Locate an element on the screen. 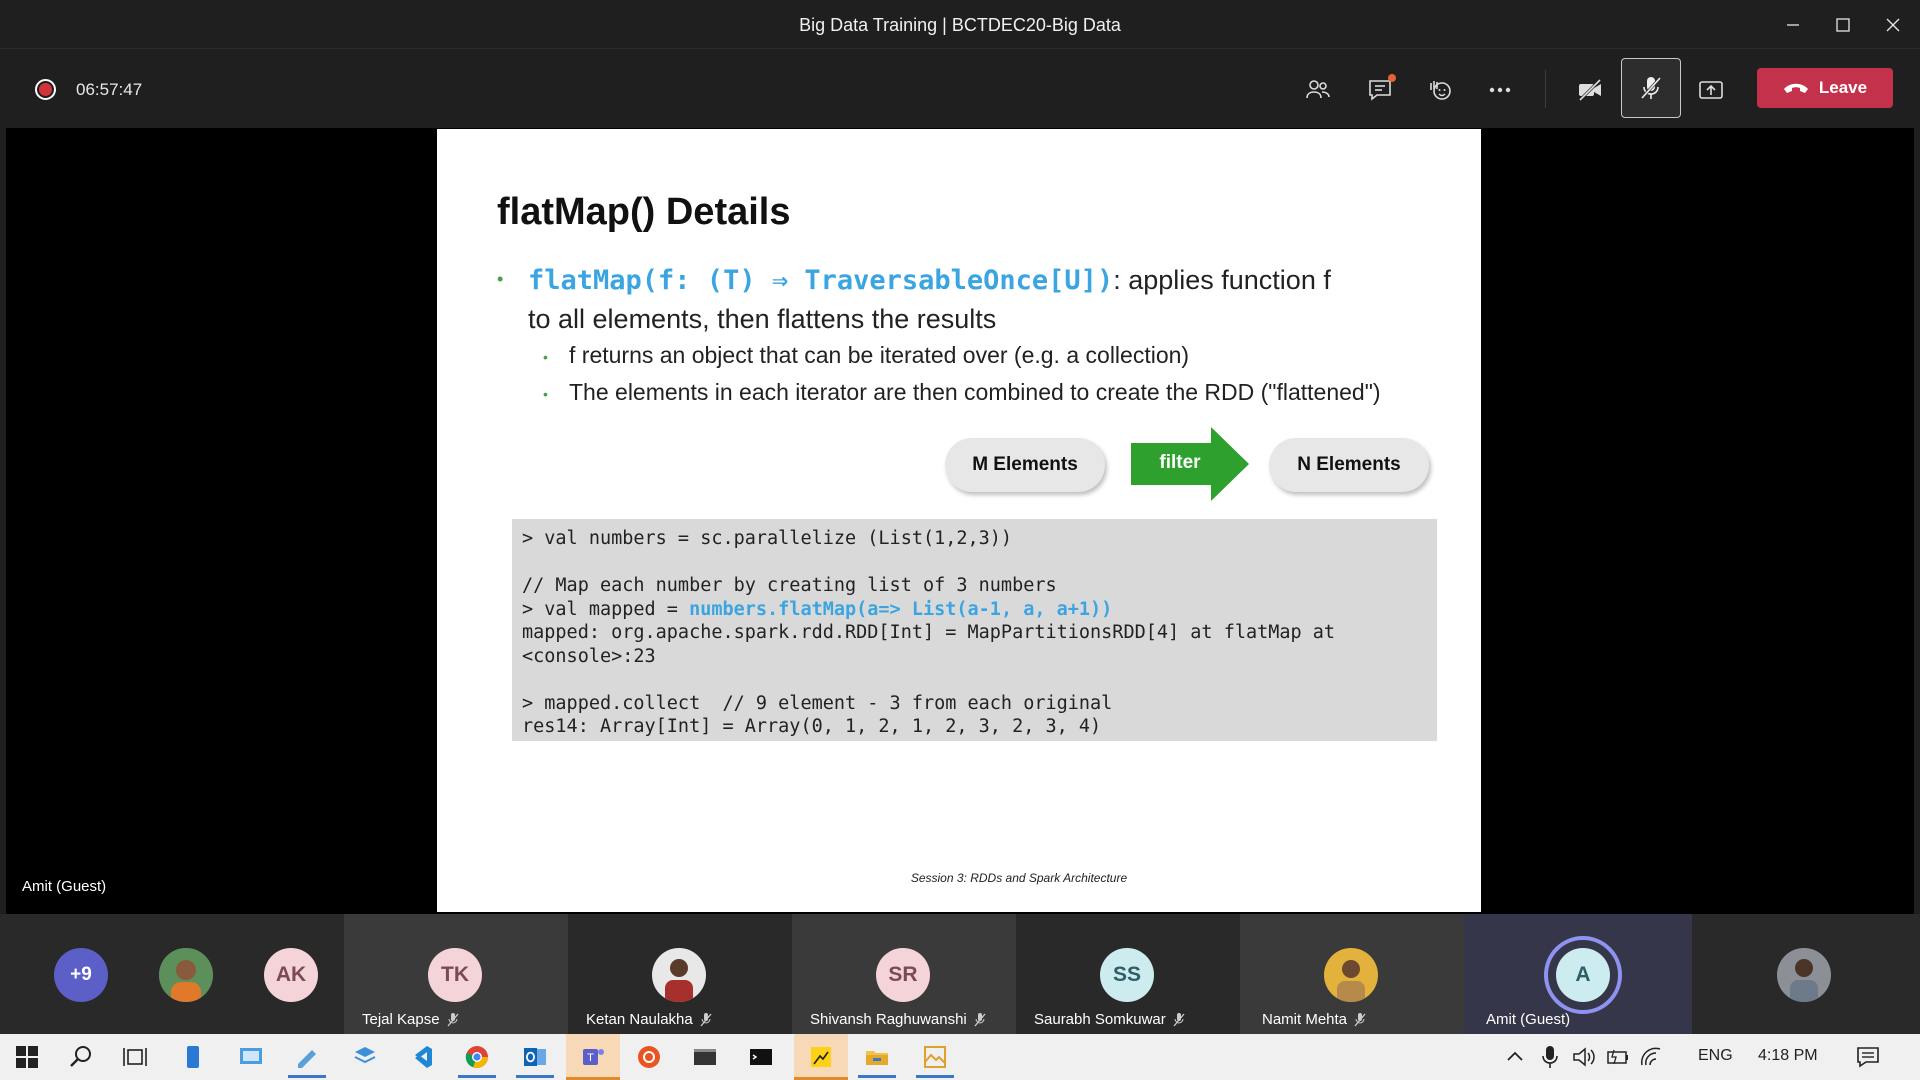 The height and width of the screenshot is (1080, 1920). participants-button is located at coordinates (1318, 90).